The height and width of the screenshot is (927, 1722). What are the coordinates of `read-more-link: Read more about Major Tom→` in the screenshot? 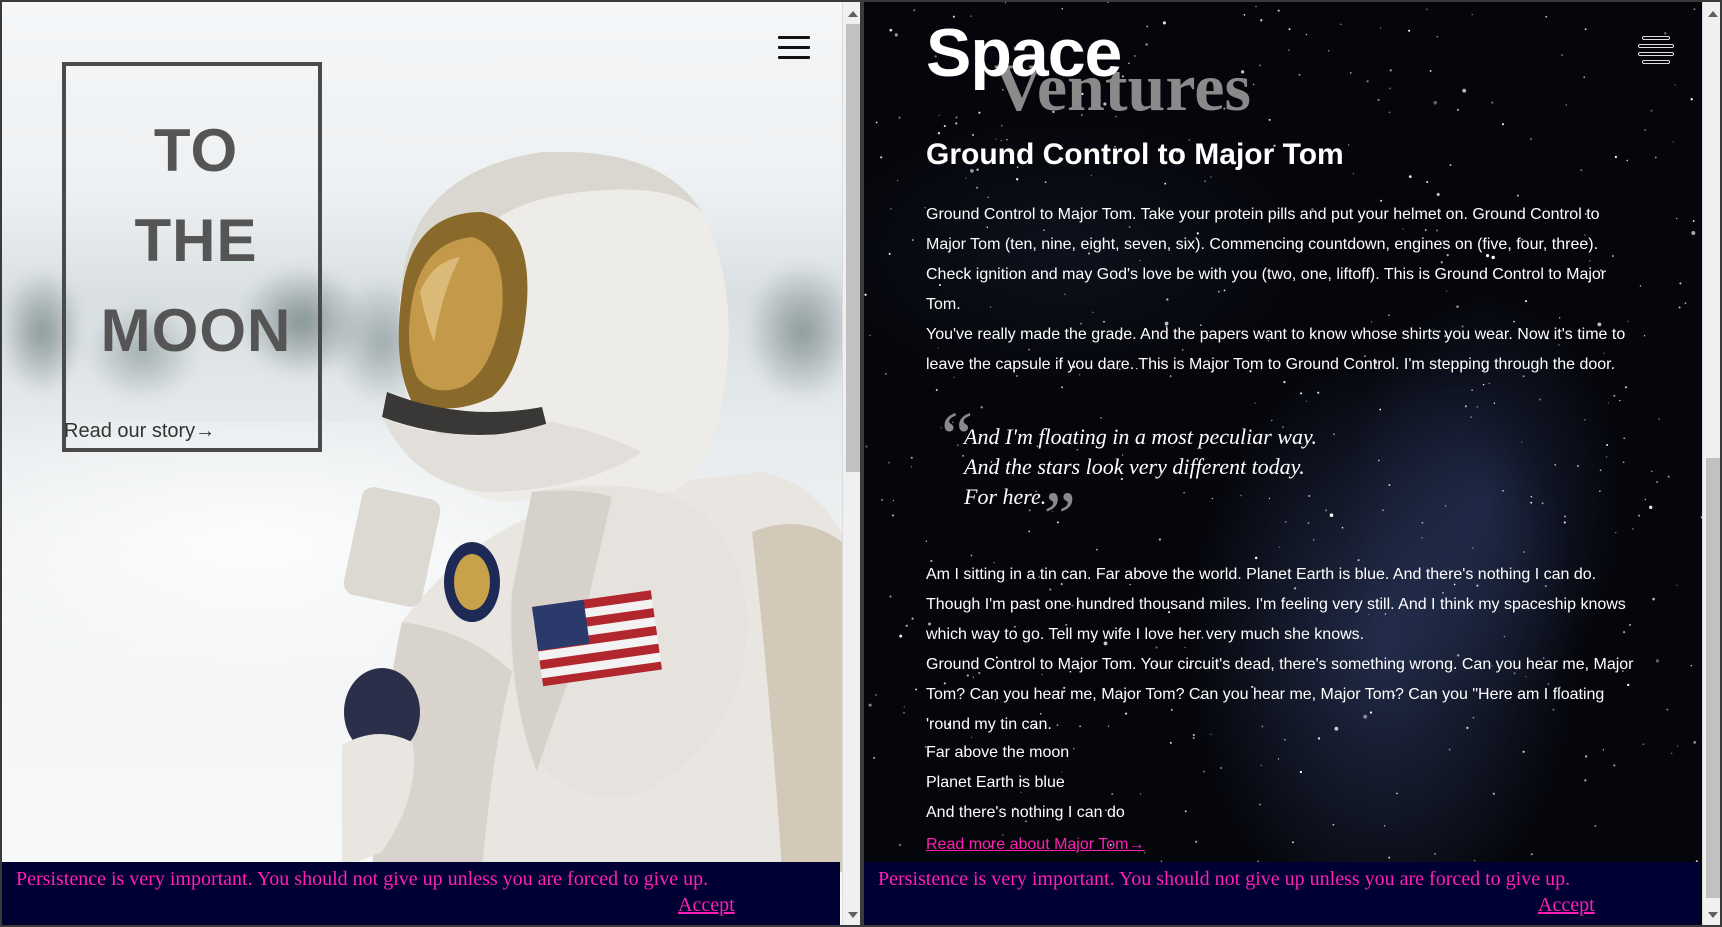 It's located at (1035, 845).